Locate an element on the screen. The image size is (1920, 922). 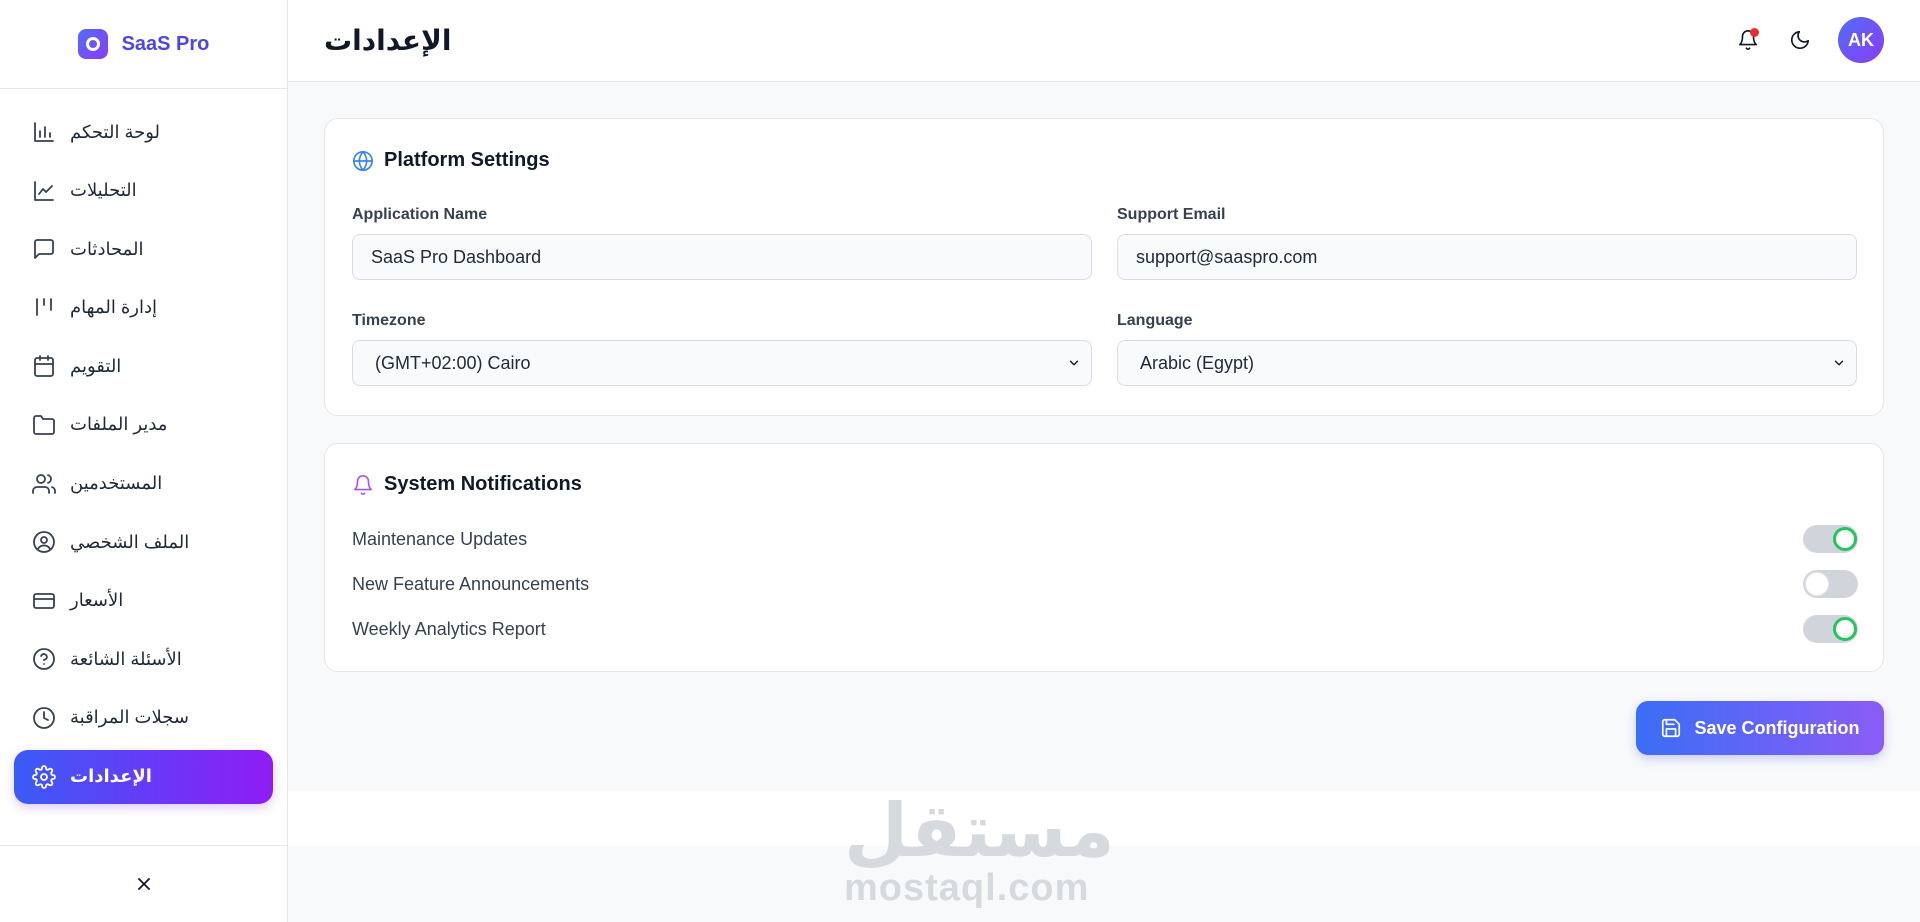
sidebar-item-label: المستخدمين is located at coordinates (116, 483).